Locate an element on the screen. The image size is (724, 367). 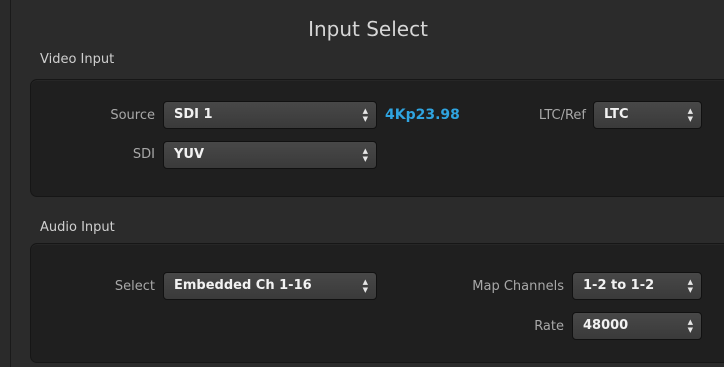
ltc-ref-select: LTC ▲ ▼ is located at coordinates (647, 115).